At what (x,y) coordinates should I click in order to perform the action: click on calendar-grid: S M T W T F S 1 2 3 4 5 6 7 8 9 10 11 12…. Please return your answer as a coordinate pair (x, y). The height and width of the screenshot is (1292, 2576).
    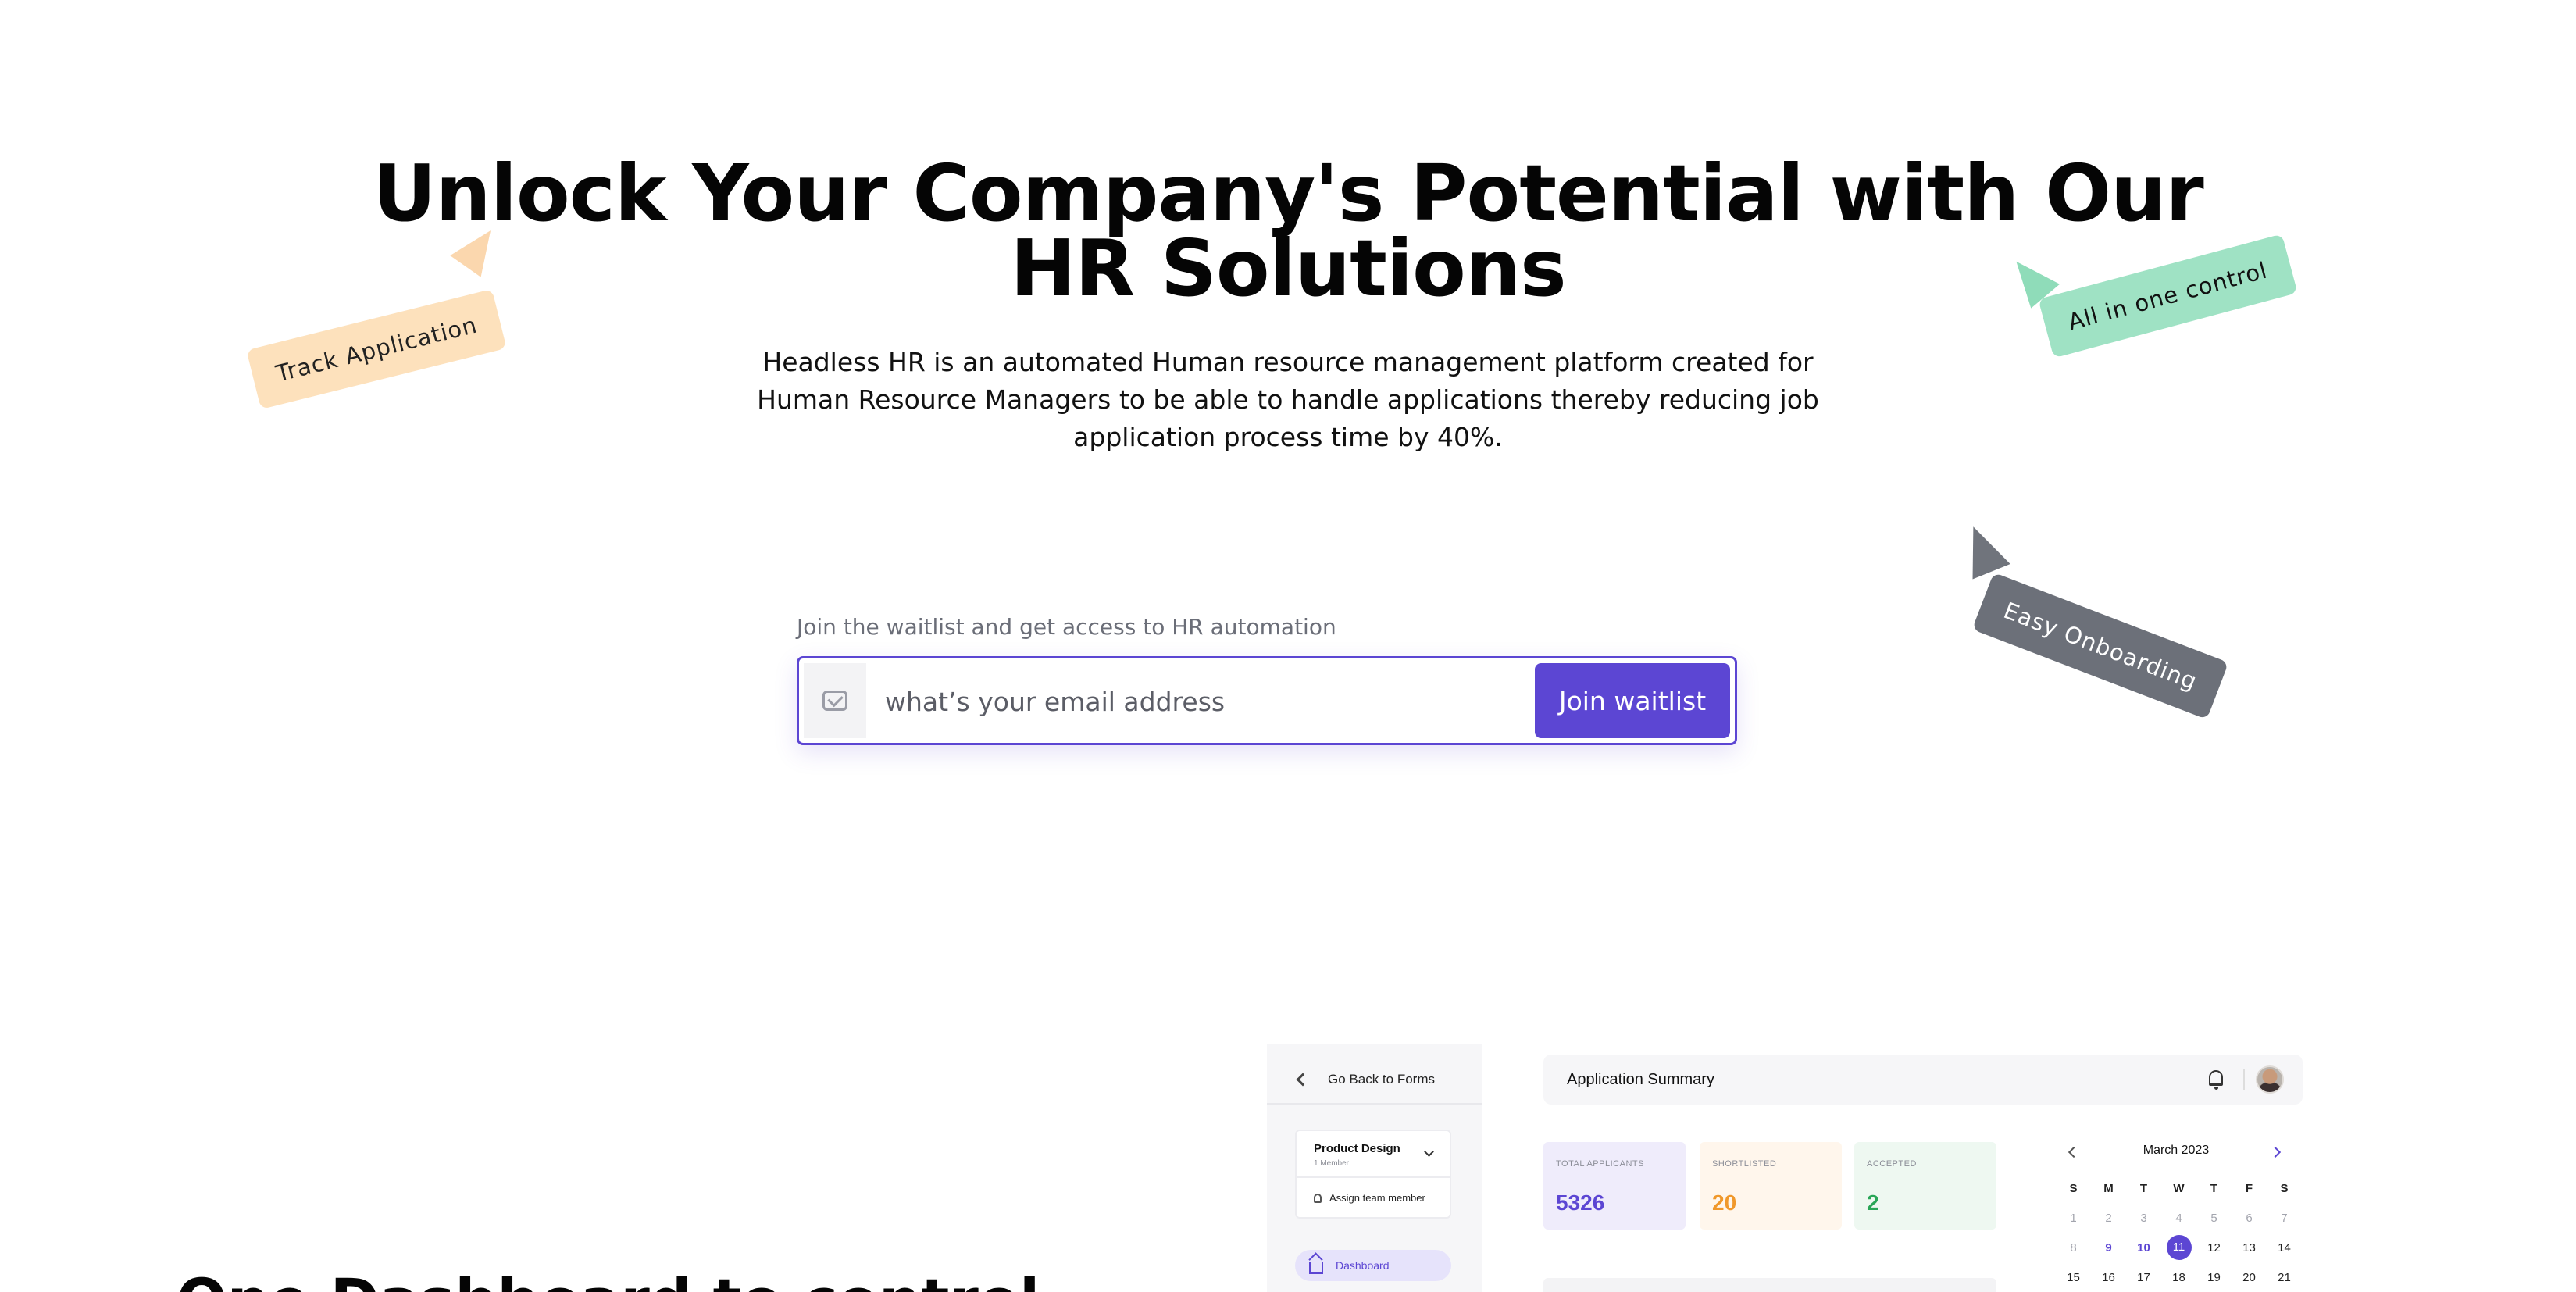
    Looking at the image, I should click on (2179, 1232).